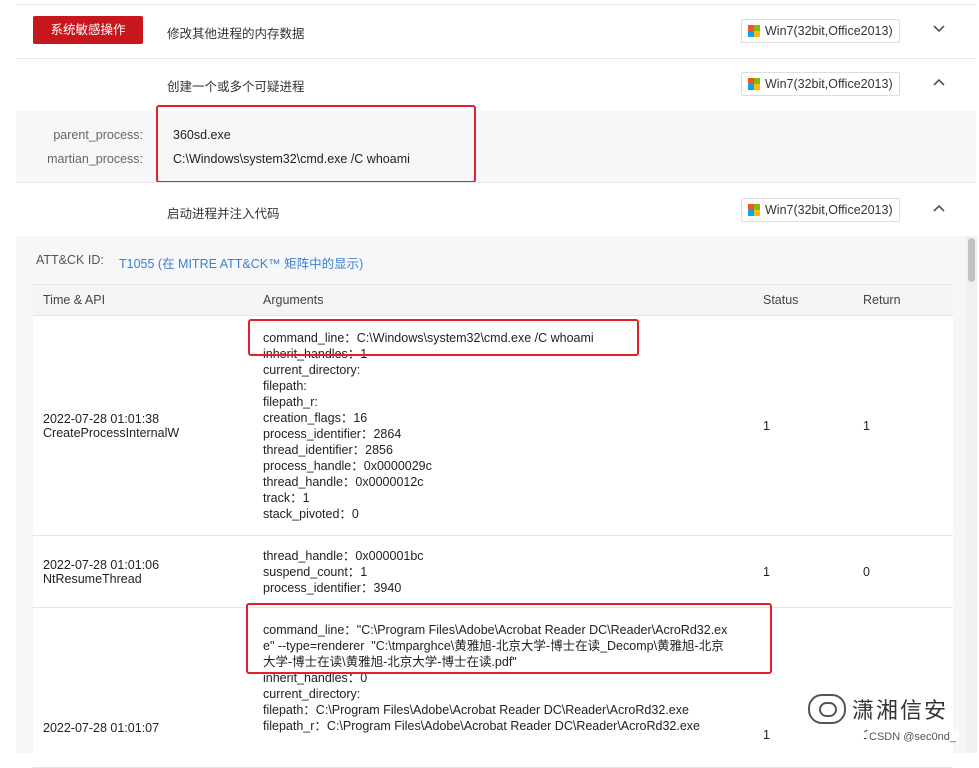  Describe the element at coordinates (316, 144) in the screenshot. I see `highlight-box-process` at that location.